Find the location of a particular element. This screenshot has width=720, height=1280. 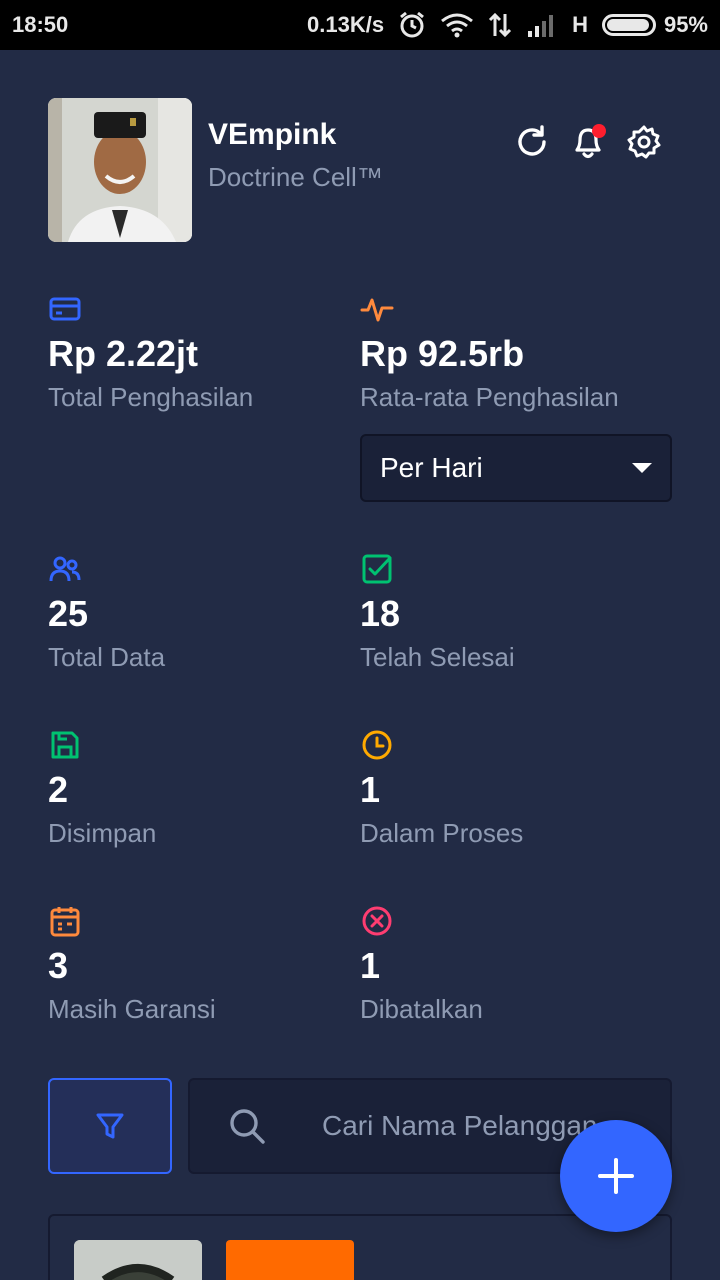

profile-avatar is located at coordinates (120, 170).